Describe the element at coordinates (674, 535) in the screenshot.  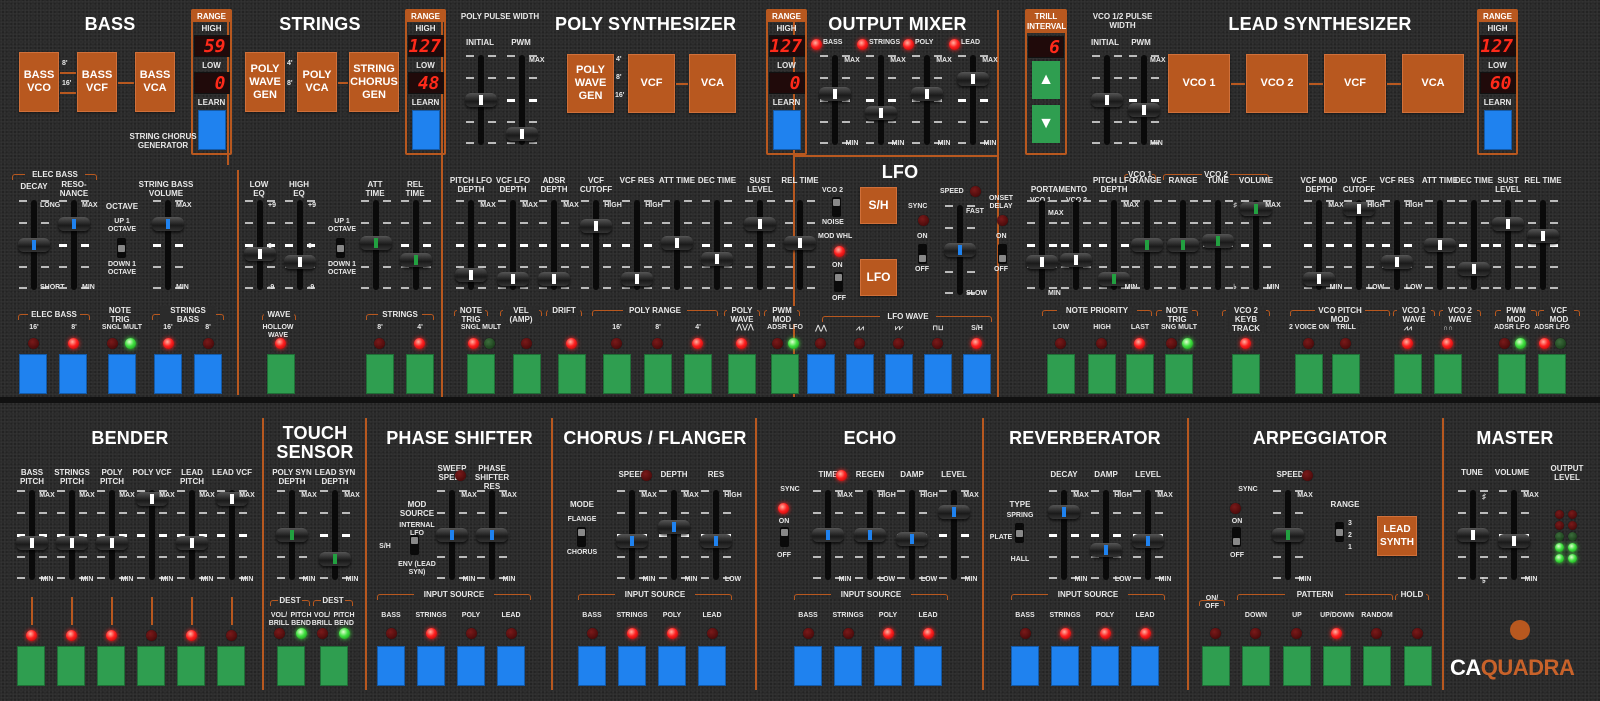
I see `depth-fader` at that location.